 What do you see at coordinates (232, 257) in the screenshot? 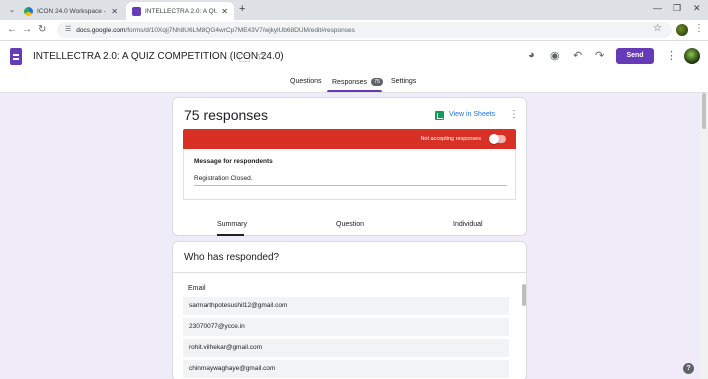
I see `who-title: Who has responded?` at bounding box center [232, 257].